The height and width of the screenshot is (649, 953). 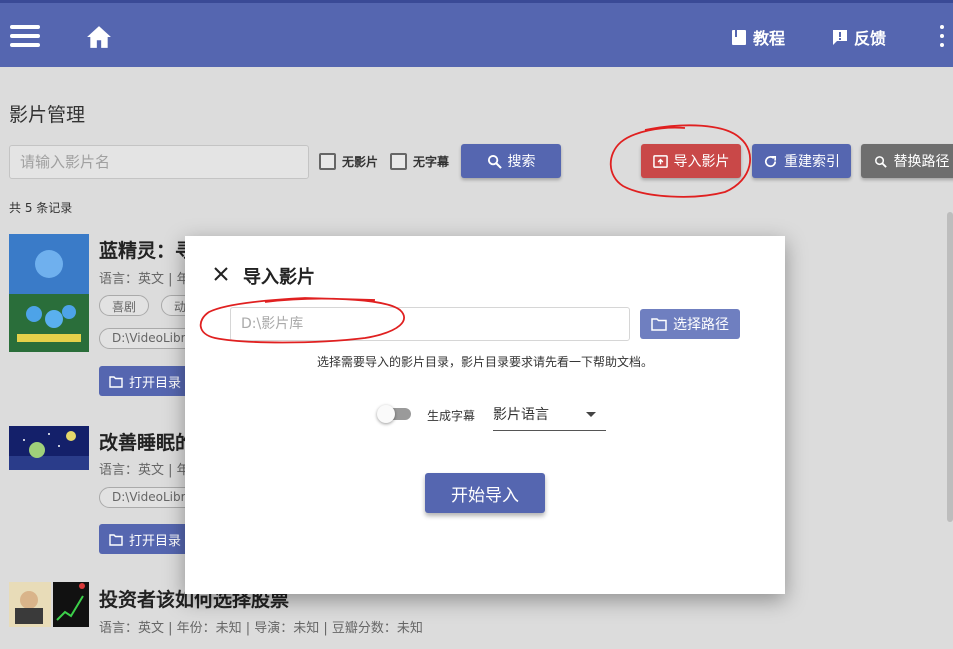 What do you see at coordinates (476, 33) in the screenshot?
I see `top-app-bar: 教程 反馈` at bounding box center [476, 33].